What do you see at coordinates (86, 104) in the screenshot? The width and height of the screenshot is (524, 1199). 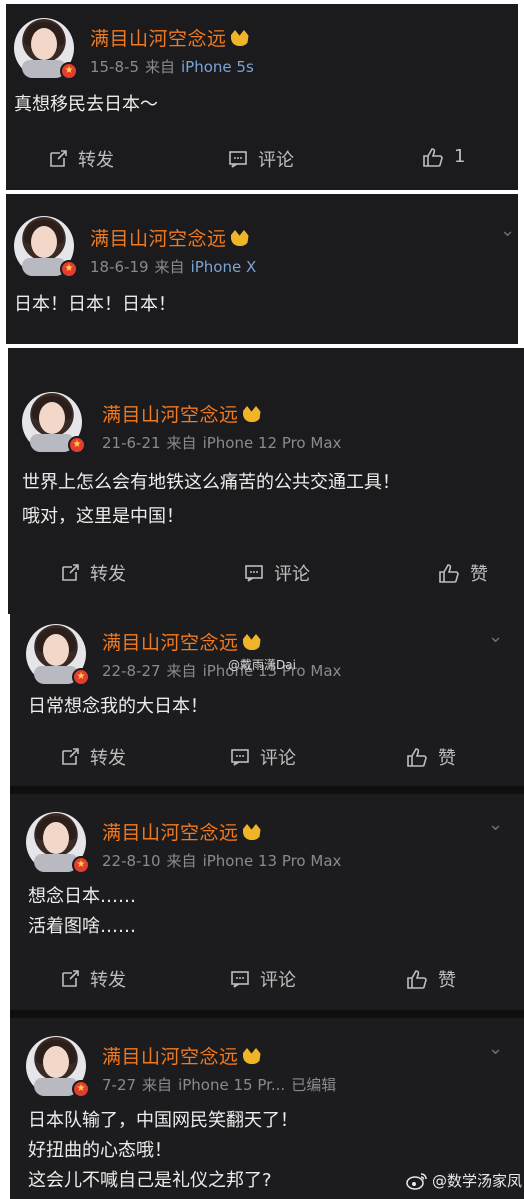 I see `post-text: 真想移民去日本～` at bounding box center [86, 104].